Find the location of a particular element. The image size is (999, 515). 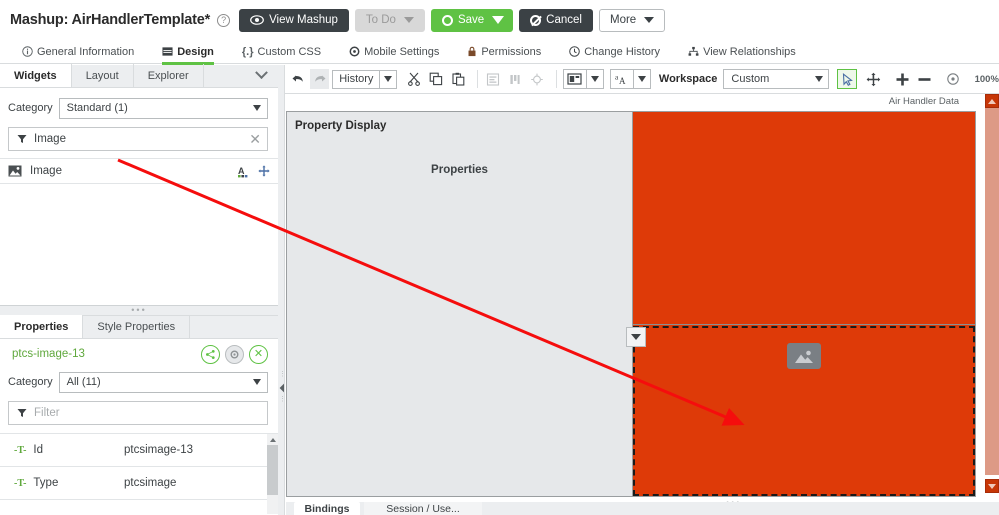

cut-icon is located at coordinates (413, 79).